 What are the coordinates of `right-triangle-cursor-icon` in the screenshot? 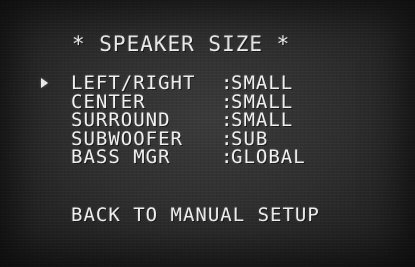 It's located at (44, 83).